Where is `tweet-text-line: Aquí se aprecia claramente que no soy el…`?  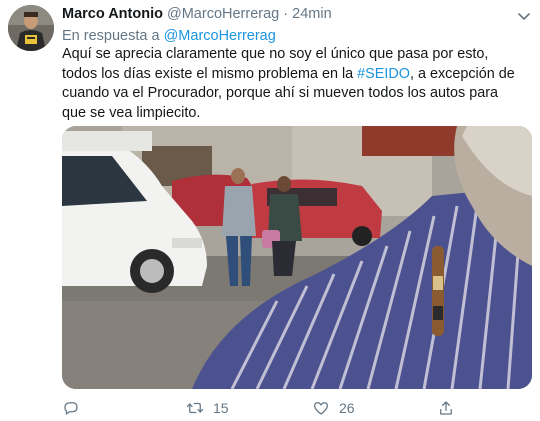 tweet-text-line: Aquí se aprecia claramente que no soy el… is located at coordinates (275, 54).